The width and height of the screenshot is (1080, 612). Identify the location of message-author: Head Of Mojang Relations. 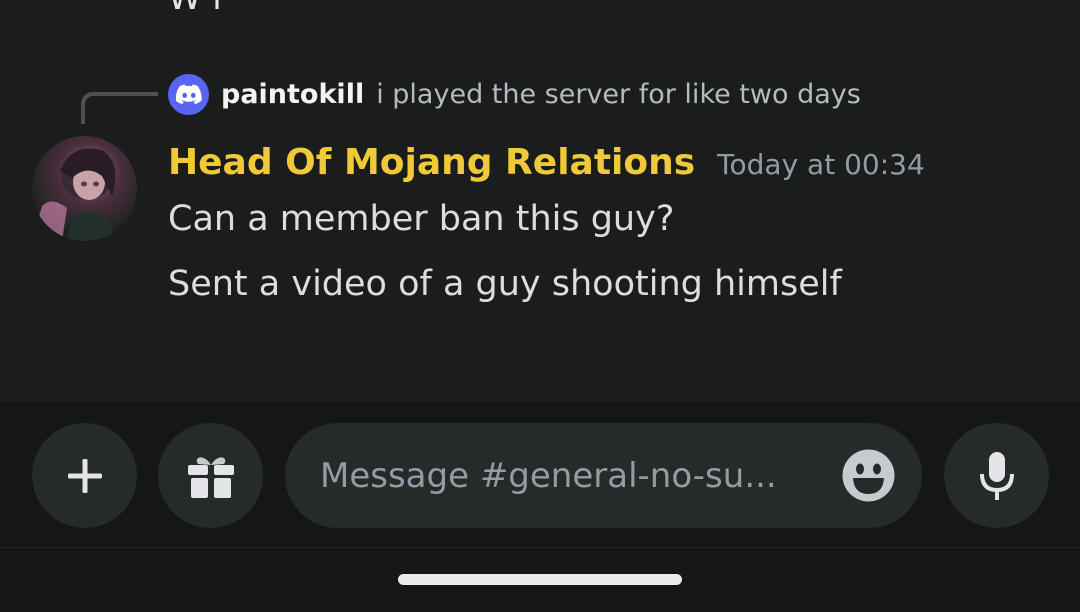
(431, 162).